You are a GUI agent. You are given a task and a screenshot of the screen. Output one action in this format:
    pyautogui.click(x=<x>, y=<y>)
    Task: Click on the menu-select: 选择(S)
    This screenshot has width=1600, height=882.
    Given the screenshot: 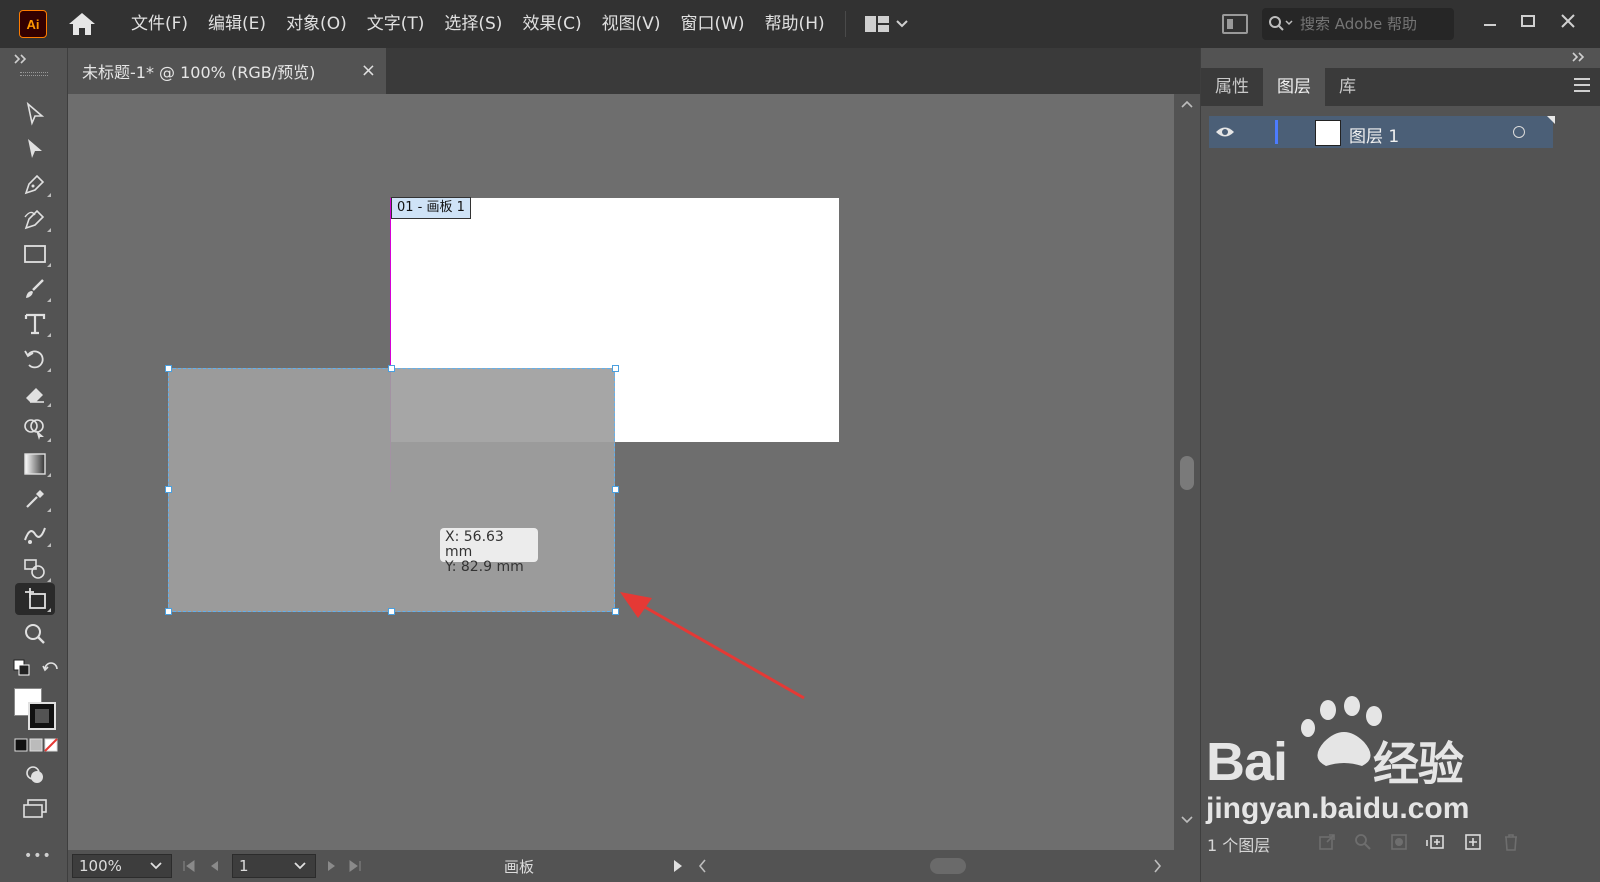 What is the action you would take?
    pyautogui.click(x=473, y=24)
    